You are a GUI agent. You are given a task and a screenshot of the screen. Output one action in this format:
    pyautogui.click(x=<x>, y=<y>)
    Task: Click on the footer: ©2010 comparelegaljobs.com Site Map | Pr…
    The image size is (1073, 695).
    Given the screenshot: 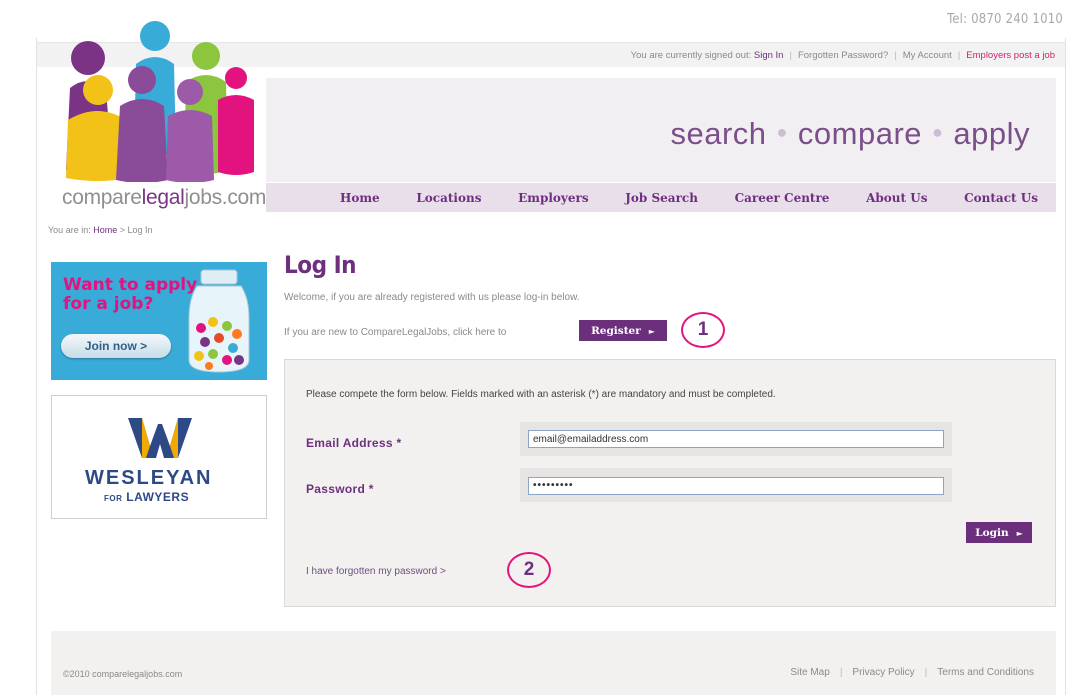 What is the action you would take?
    pyautogui.click(x=553, y=663)
    